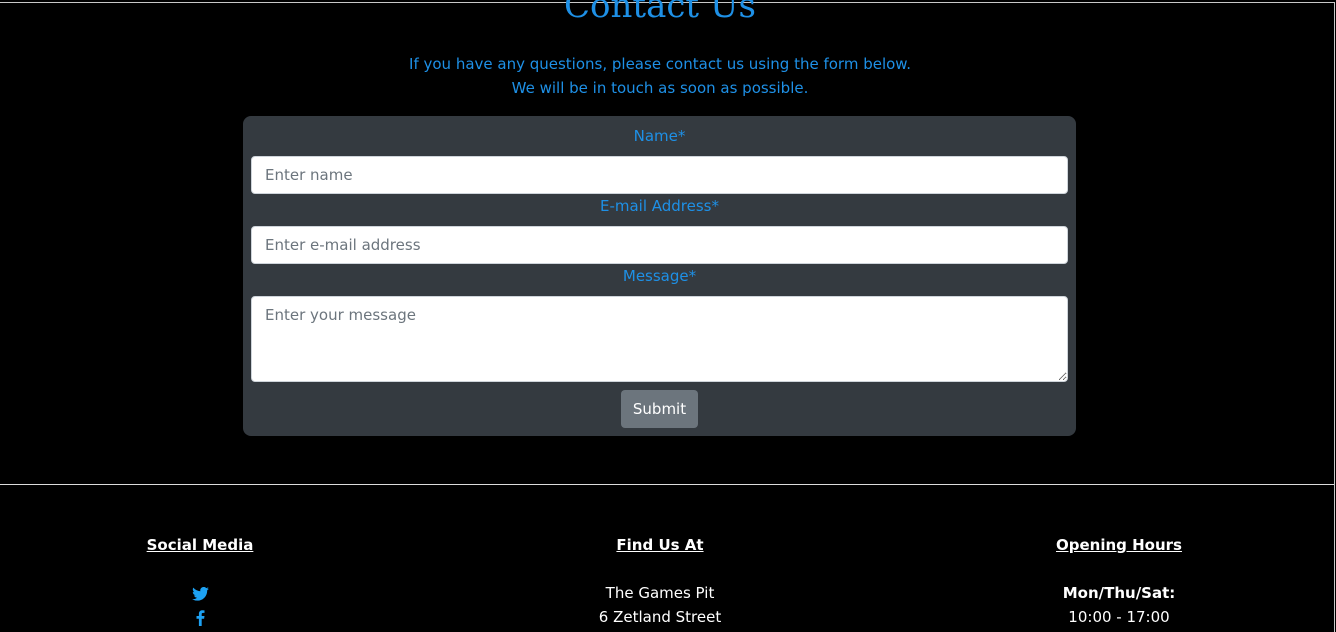 This screenshot has height=632, width=1336. What do you see at coordinates (200, 579) in the screenshot?
I see `footer-social-column: Social Media` at bounding box center [200, 579].